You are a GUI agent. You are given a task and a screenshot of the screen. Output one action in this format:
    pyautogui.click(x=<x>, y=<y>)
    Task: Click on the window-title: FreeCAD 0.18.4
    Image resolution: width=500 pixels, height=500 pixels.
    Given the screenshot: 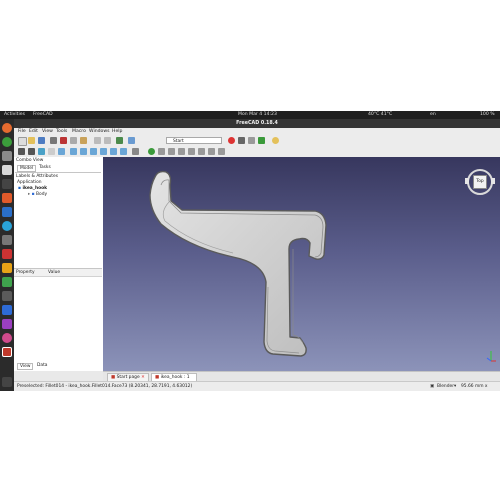 What is the action you would take?
    pyautogui.click(x=257, y=123)
    